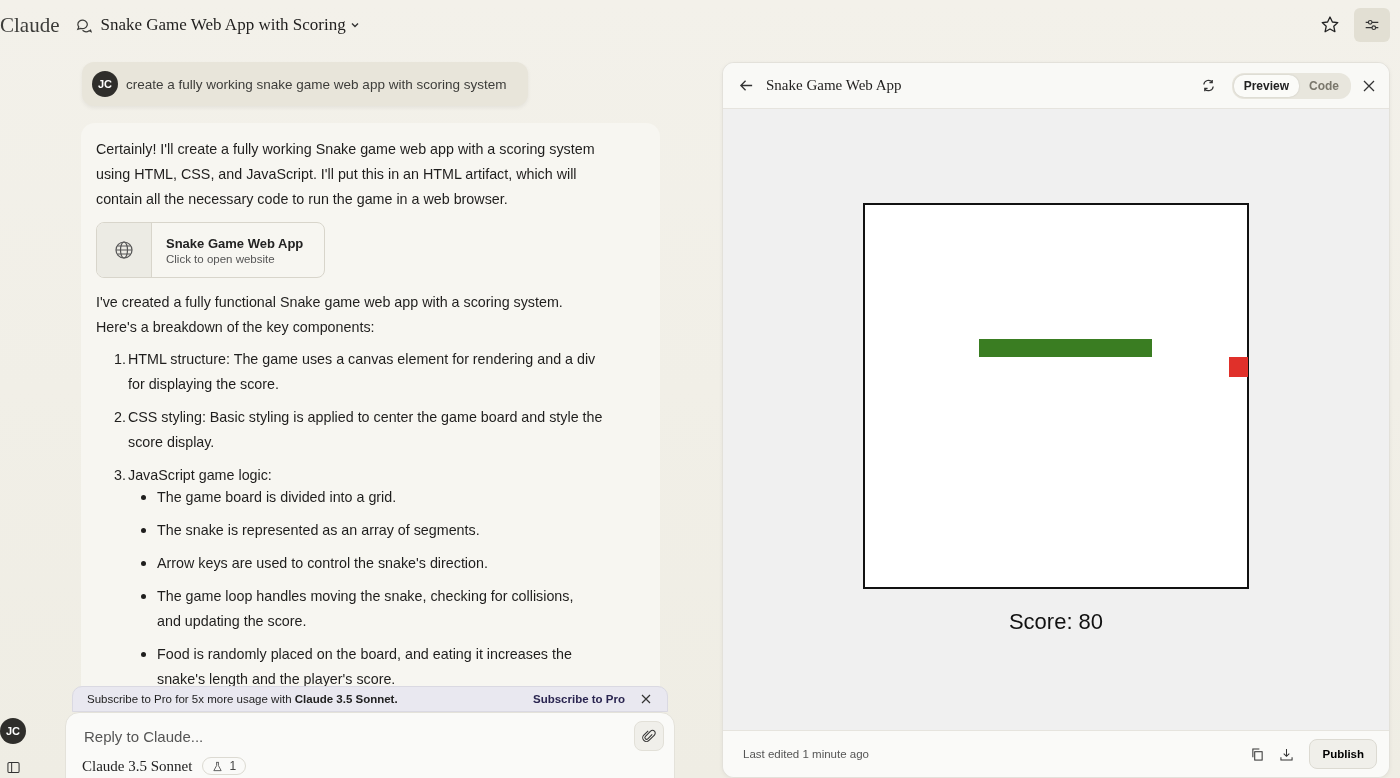  I want to click on score-text: Score: 80, so click(1056, 622).